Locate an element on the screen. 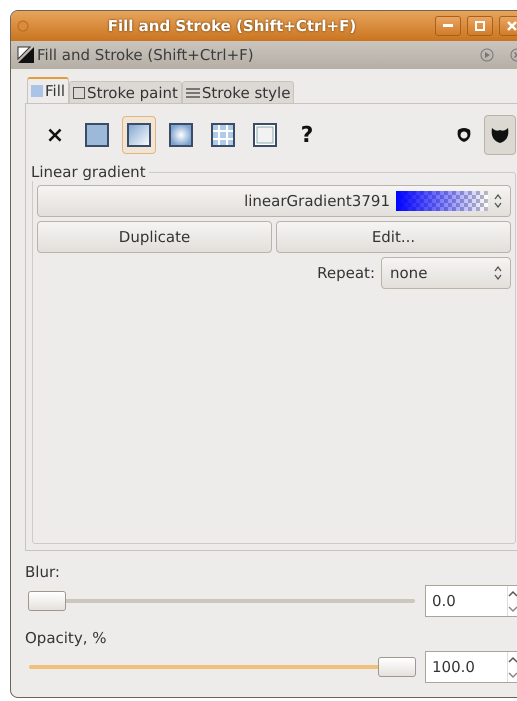 The width and height of the screenshot is (517, 701). linear-paint-button is located at coordinates (139, 135).